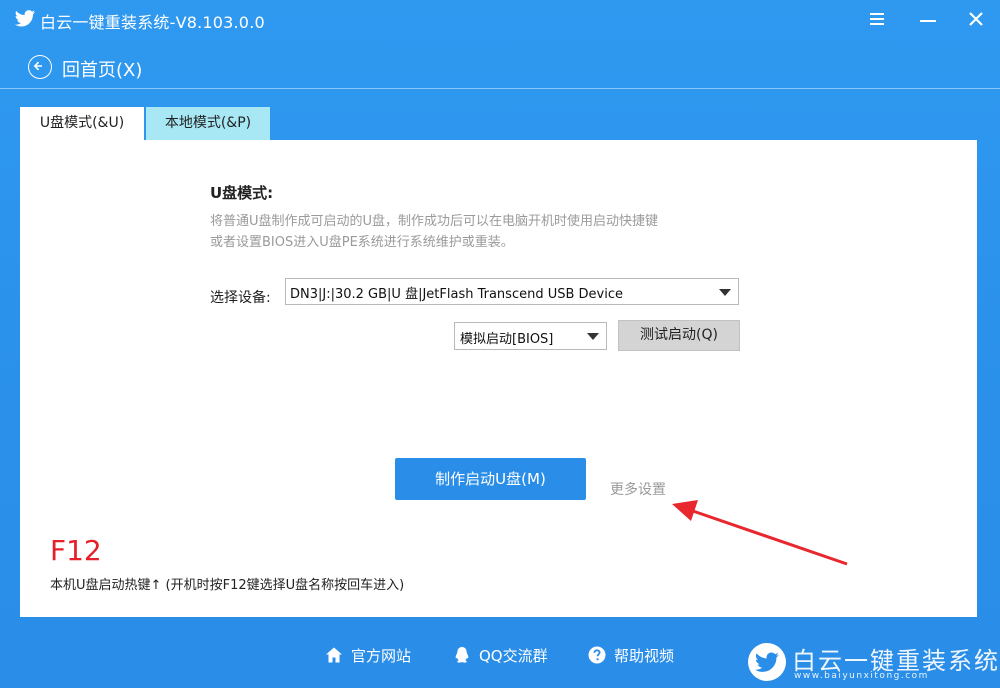 This screenshot has width=1000, height=688. I want to click on qq-group-label: QQ交流群, so click(513, 656).